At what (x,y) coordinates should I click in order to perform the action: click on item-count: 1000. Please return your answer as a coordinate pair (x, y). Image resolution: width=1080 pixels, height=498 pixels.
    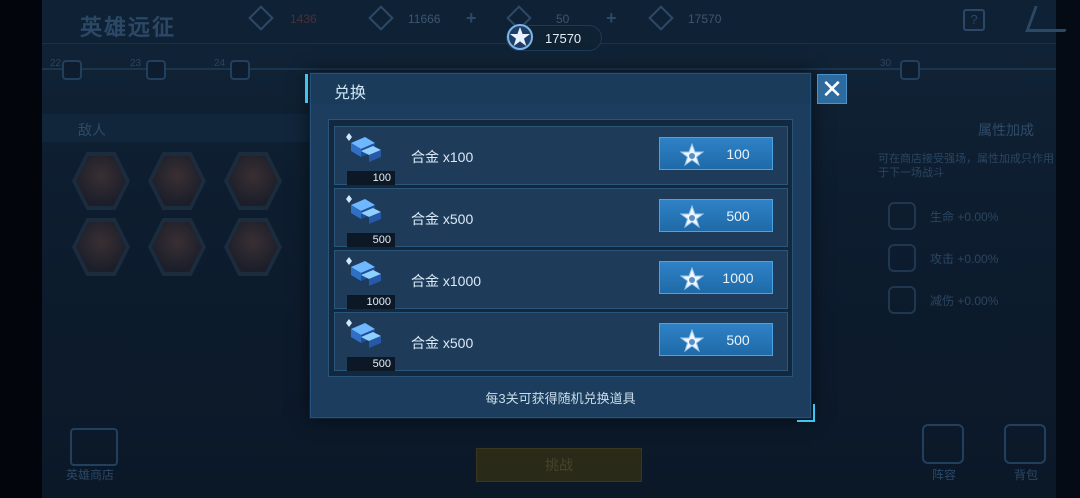
    Looking at the image, I should click on (371, 302).